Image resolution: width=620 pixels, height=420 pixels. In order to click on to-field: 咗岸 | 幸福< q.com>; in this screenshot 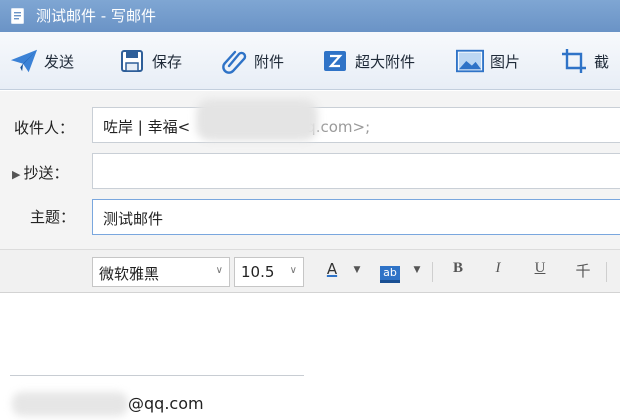, I will do `click(356, 125)`.